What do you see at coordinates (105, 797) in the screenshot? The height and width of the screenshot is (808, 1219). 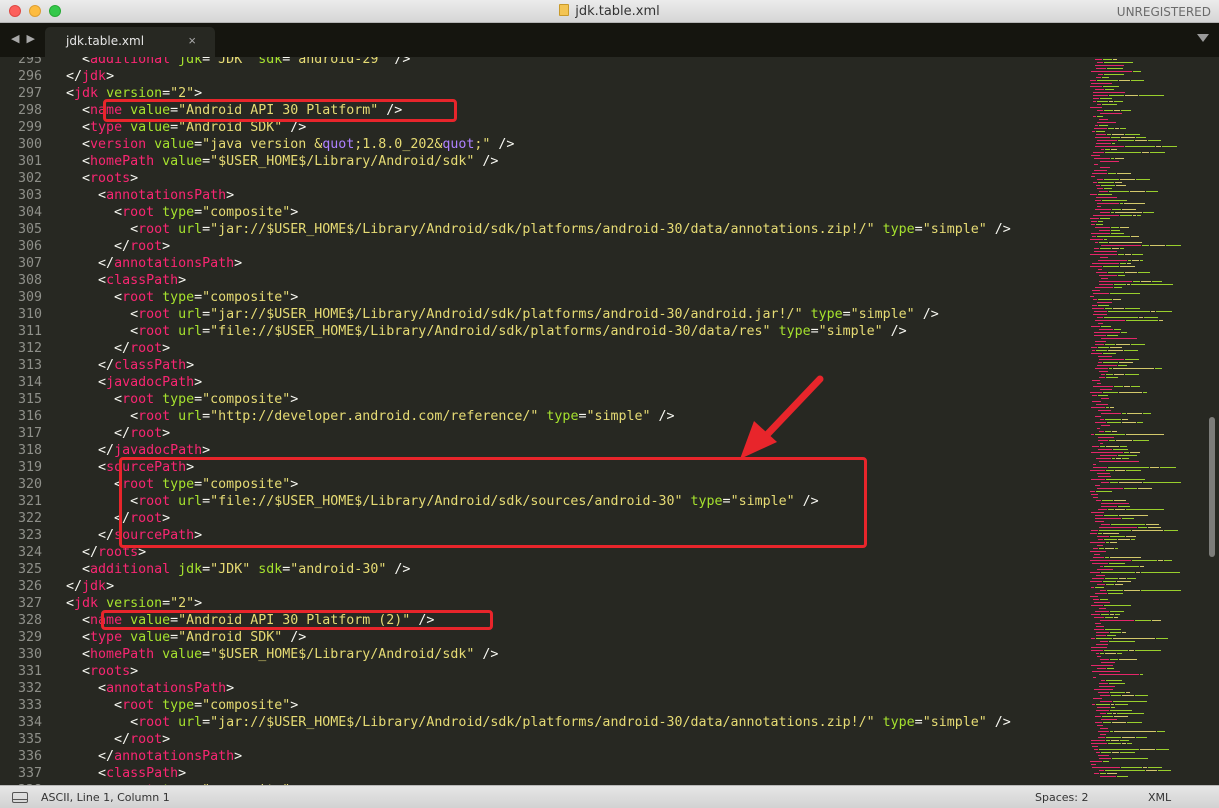 I see `cursor-position: ASCII, Line 1, Column 1` at bounding box center [105, 797].